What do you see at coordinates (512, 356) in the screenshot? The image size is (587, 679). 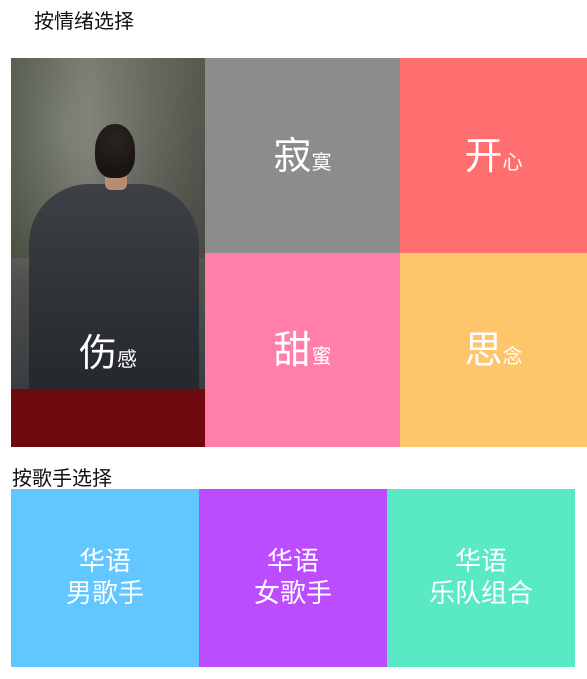 I see `mood-small-char: 念` at bounding box center [512, 356].